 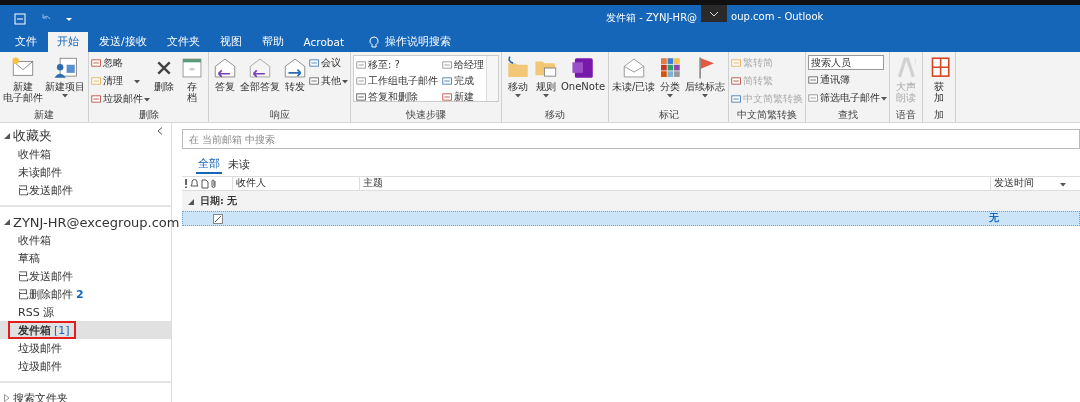 What do you see at coordinates (239, 165) in the screenshot?
I see `filter-tab: 未读` at bounding box center [239, 165].